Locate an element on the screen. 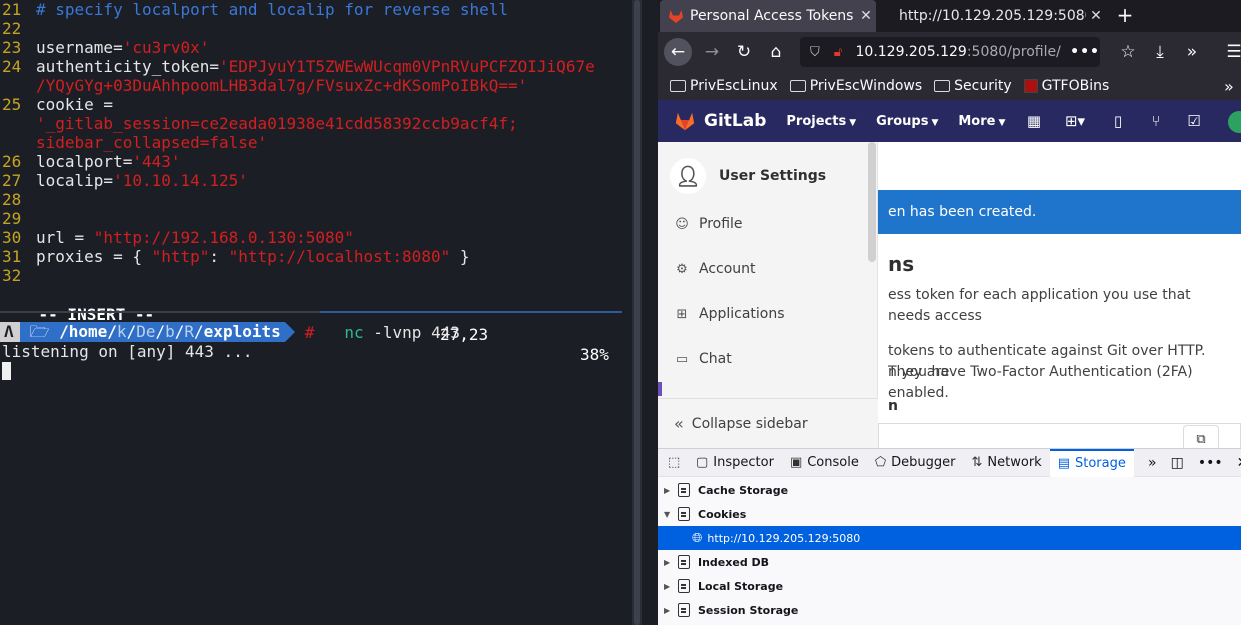 The height and width of the screenshot is (625, 1241). code-token: url = is located at coordinates (65, 237).